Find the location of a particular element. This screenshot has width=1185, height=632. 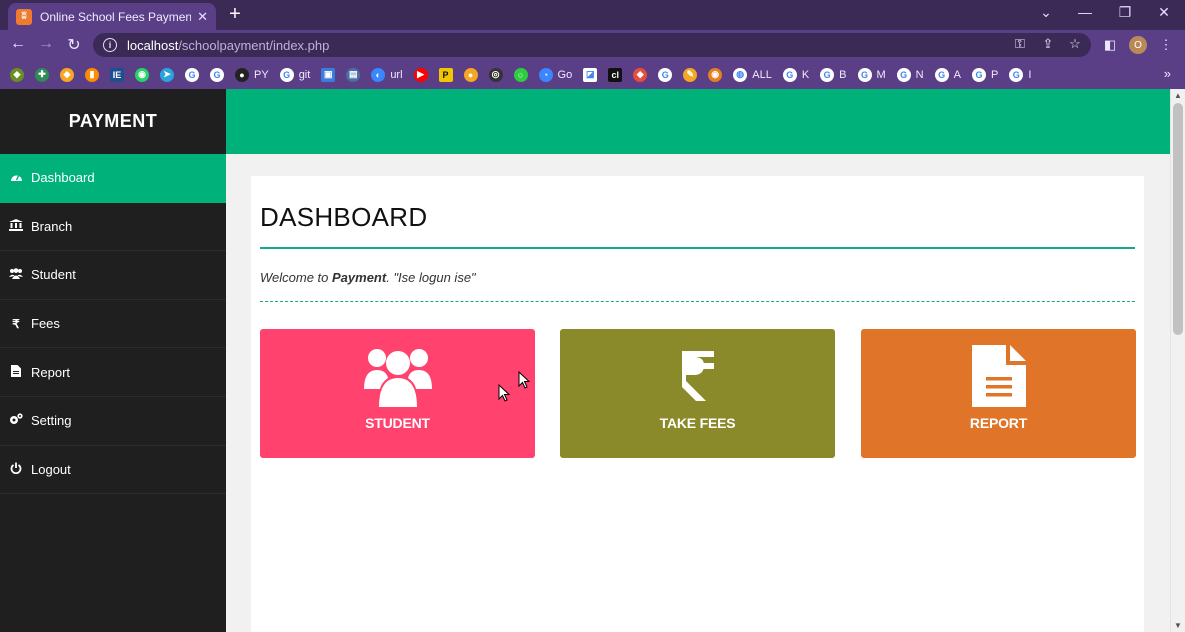

sidebar-item-label: Dashboard is located at coordinates (63, 178).